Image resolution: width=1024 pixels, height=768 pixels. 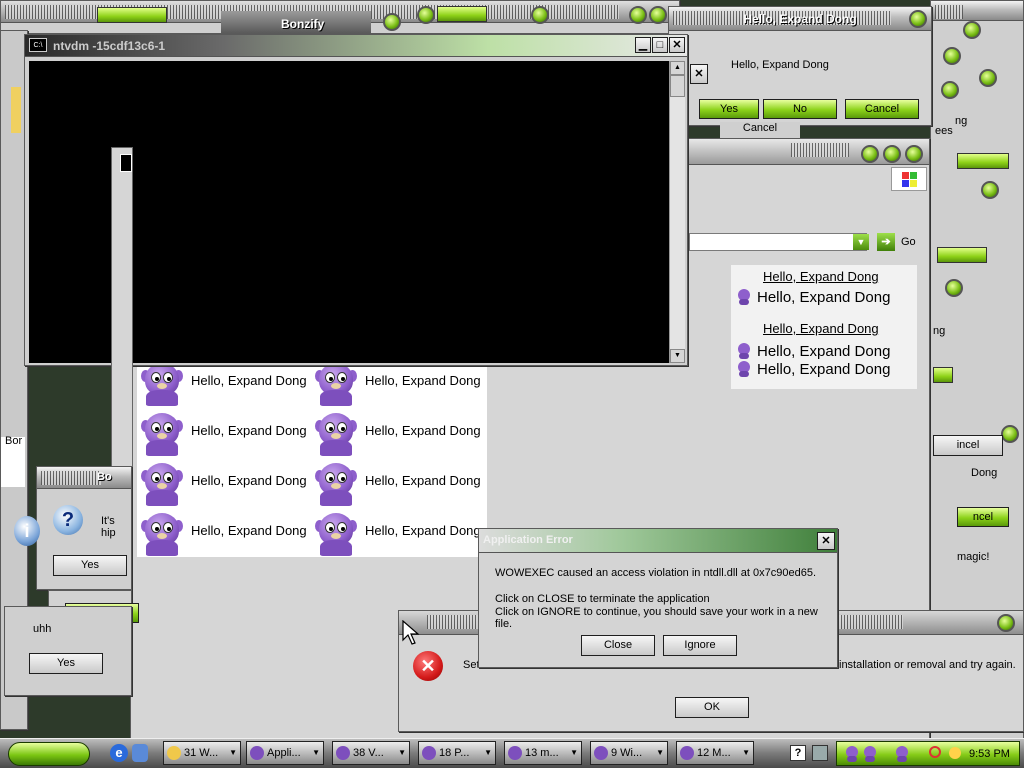 What do you see at coordinates (989, 754) in the screenshot?
I see `clock: 9:53 PM` at bounding box center [989, 754].